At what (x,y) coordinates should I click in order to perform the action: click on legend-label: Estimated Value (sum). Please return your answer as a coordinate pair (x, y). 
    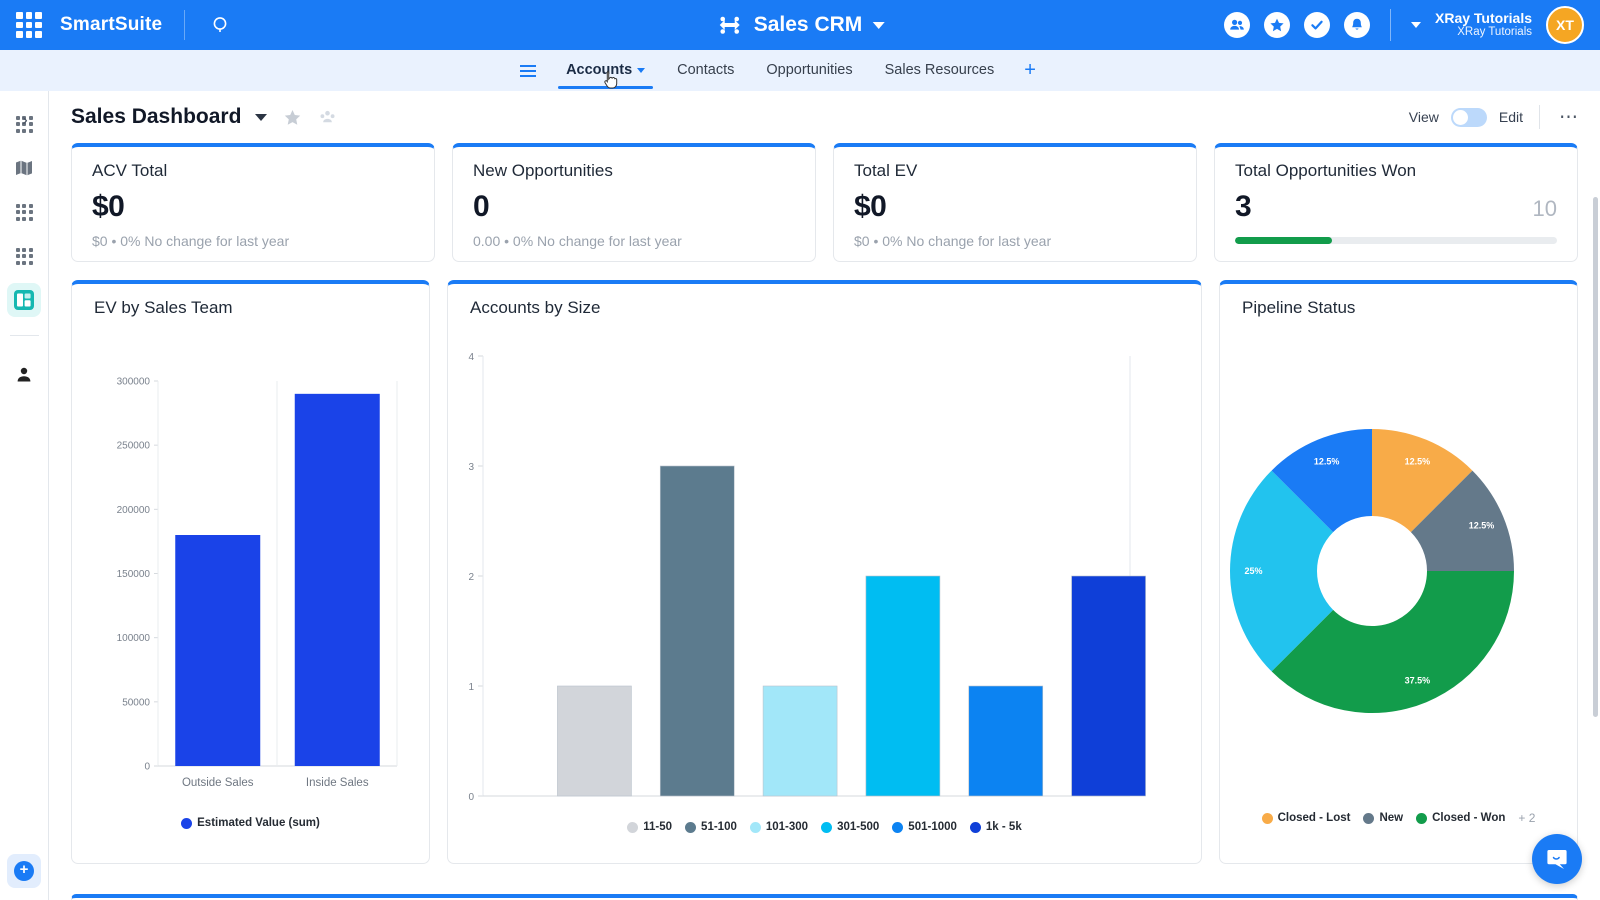
    Looking at the image, I should click on (258, 823).